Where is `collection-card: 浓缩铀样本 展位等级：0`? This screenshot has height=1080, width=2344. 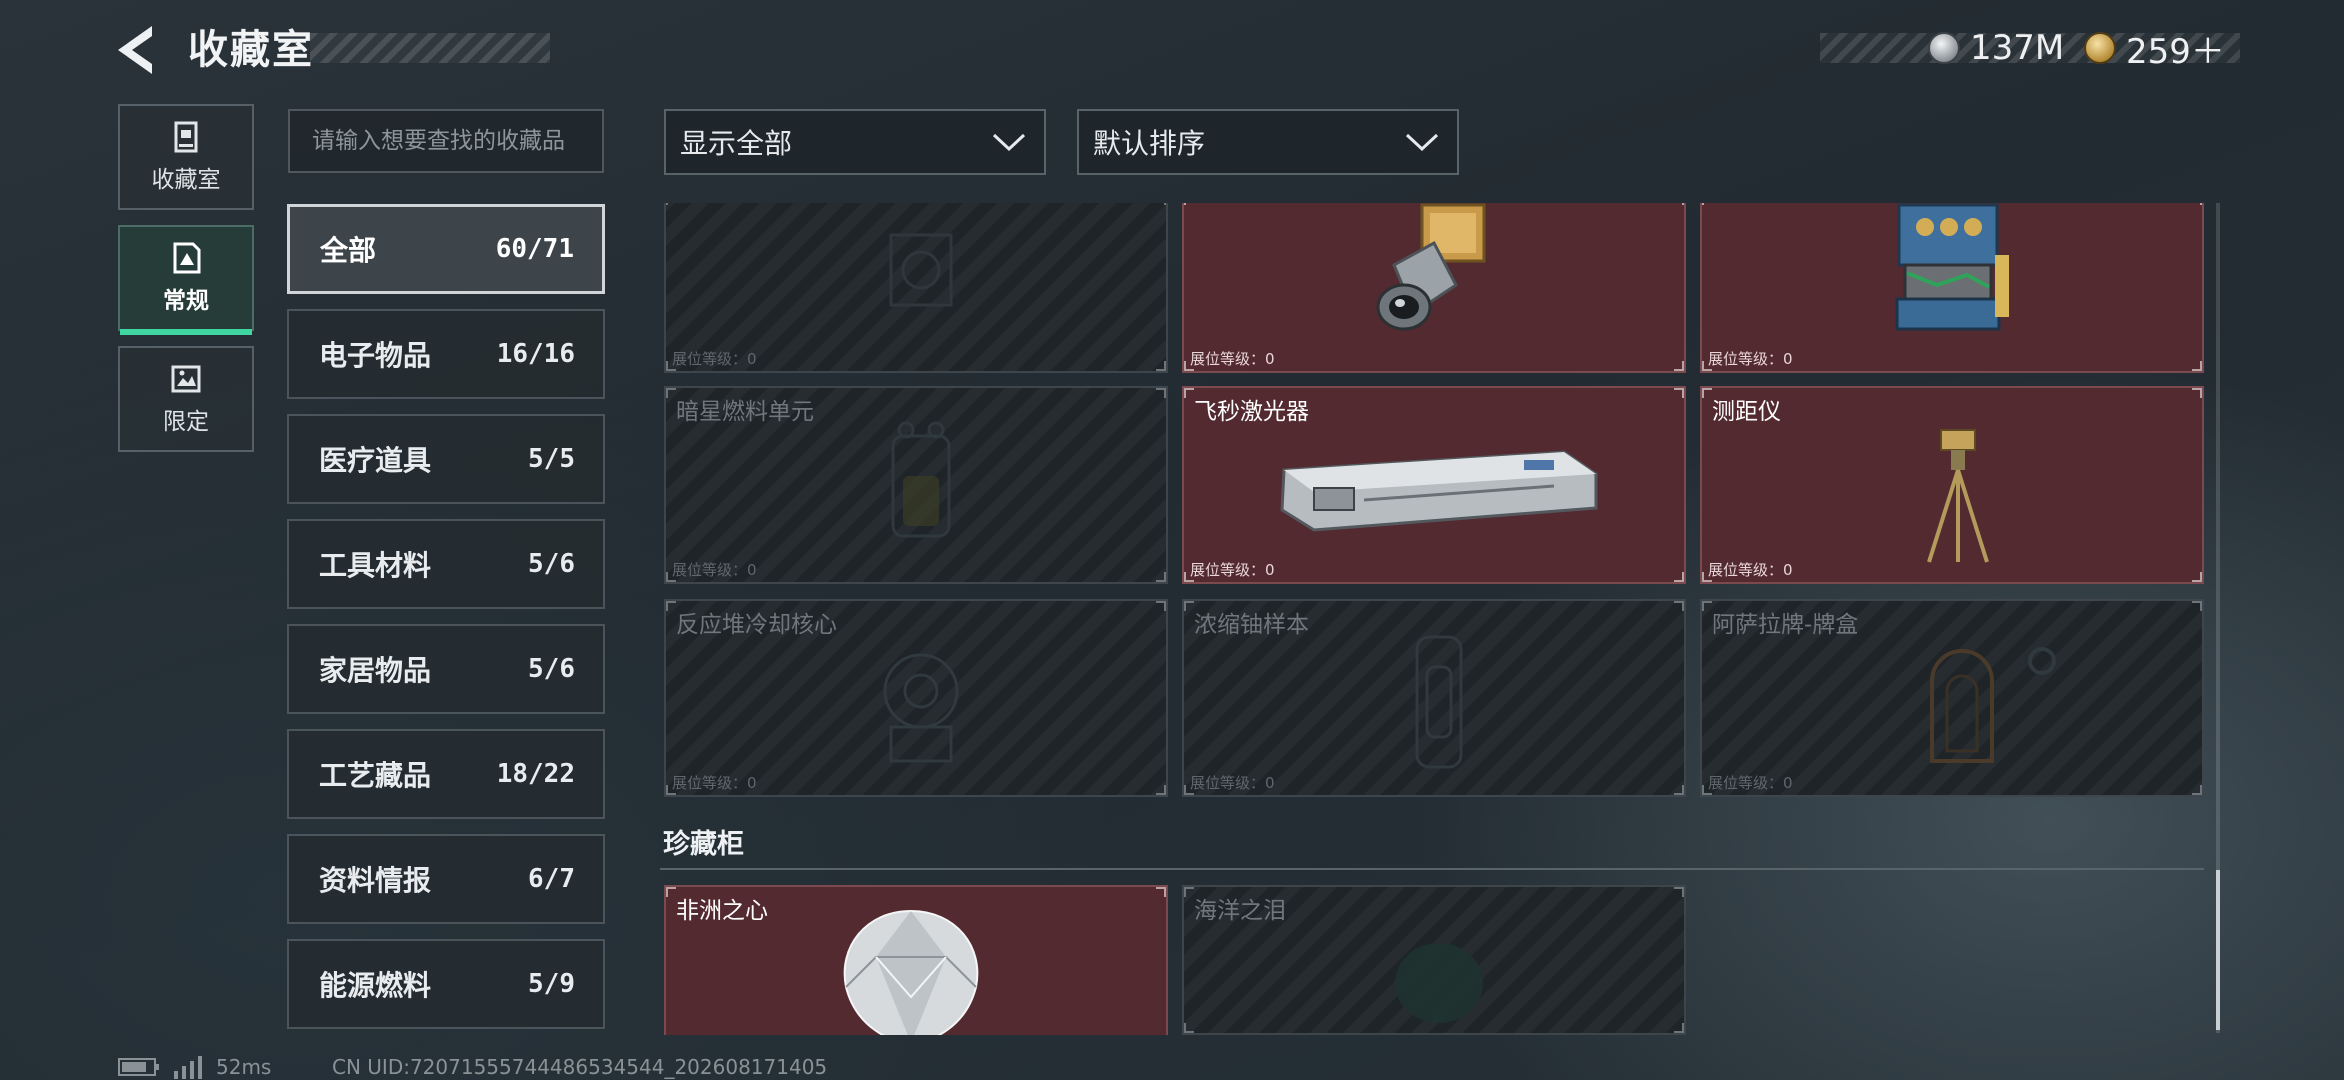 collection-card: 浓缩铀样本 展位等级：0 is located at coordinates (1434, 698).